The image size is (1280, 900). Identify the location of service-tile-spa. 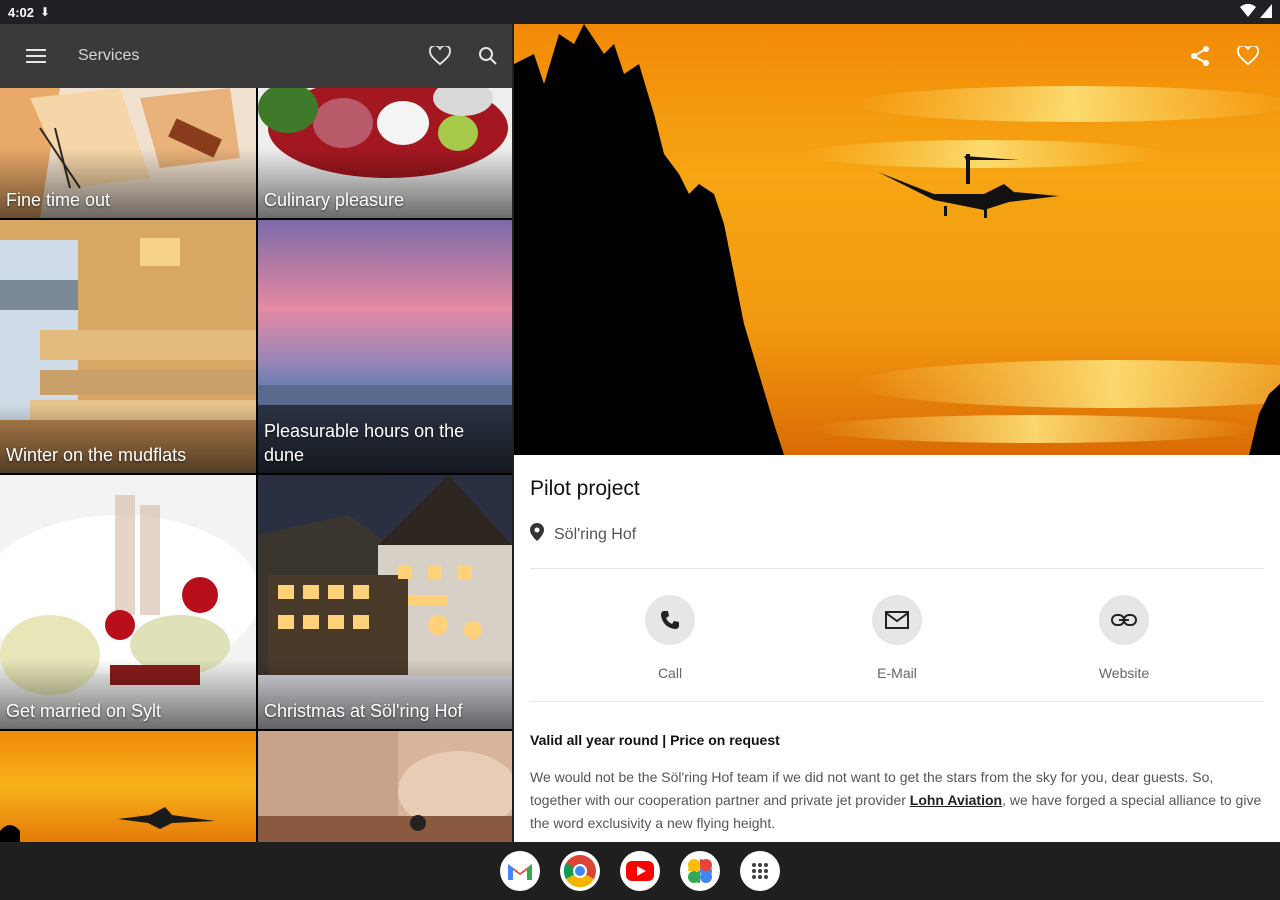
(385, 786).